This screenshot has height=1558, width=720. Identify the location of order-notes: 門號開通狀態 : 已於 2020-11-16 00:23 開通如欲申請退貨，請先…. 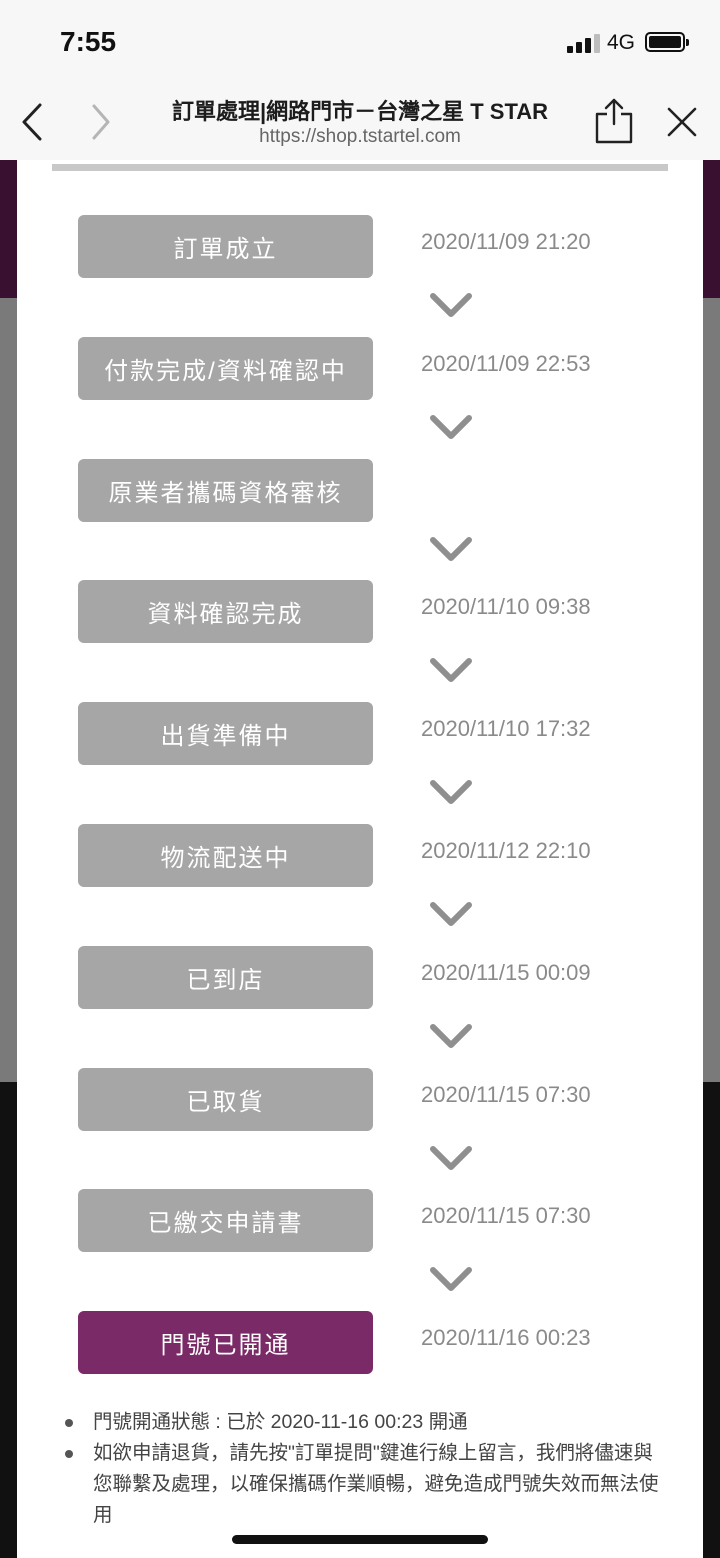
(365, 1469).